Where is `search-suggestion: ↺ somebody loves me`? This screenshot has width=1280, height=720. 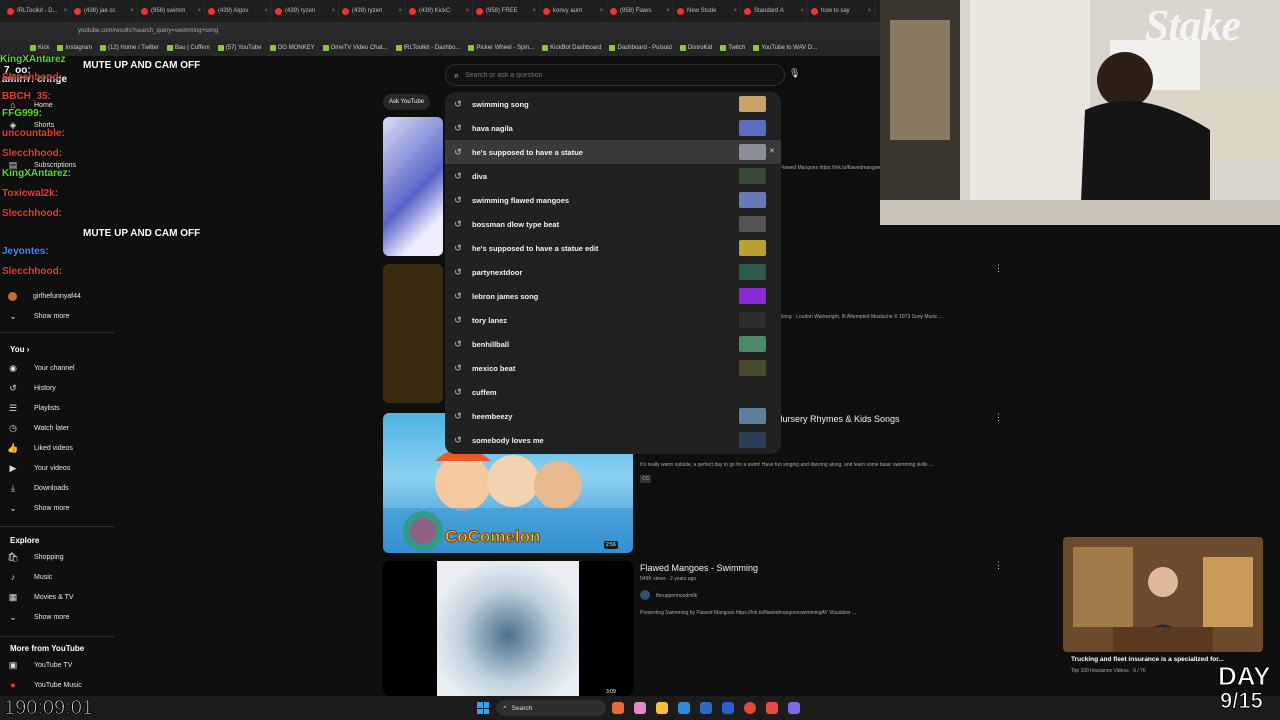 search-suggestion: ↺ somebody loves me is located at coordinates (613, 440).